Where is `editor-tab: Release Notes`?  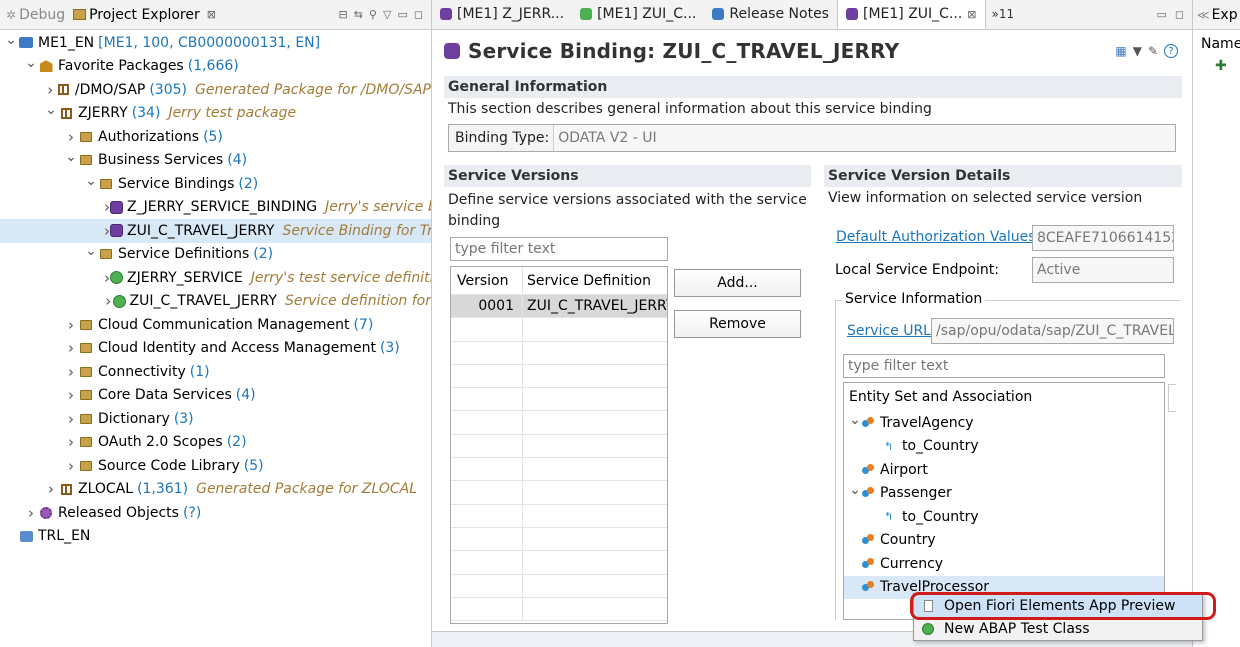
editor-tab: Release Notes is located at coordinates (770, 14).